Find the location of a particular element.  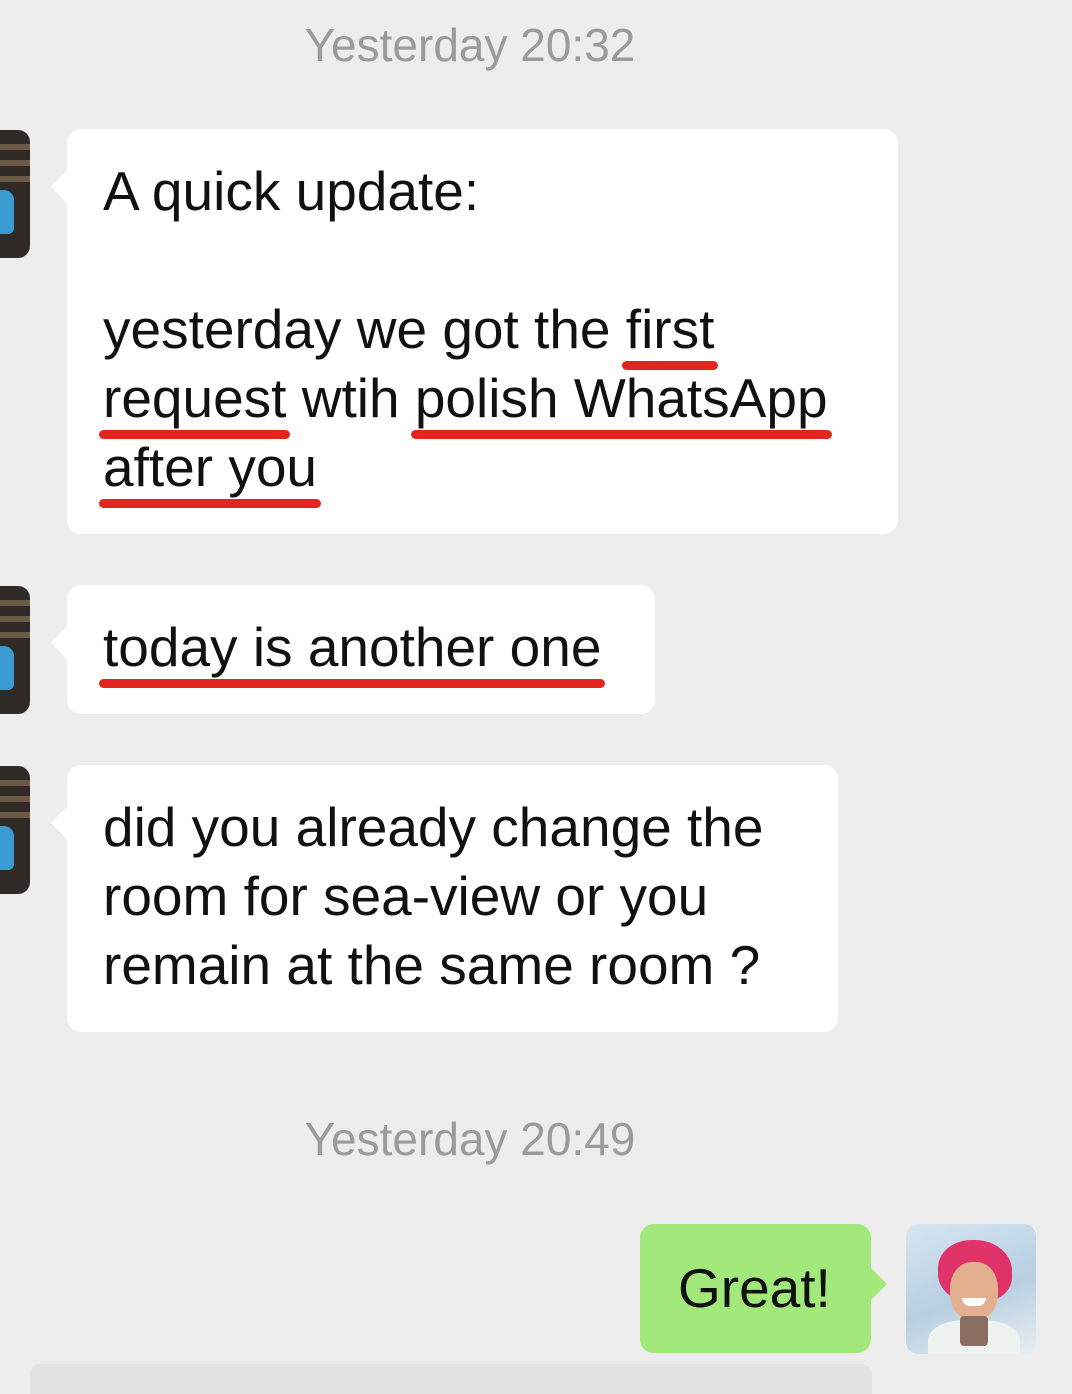

message-text-line: today is another one is located at coordinates (358, 650).